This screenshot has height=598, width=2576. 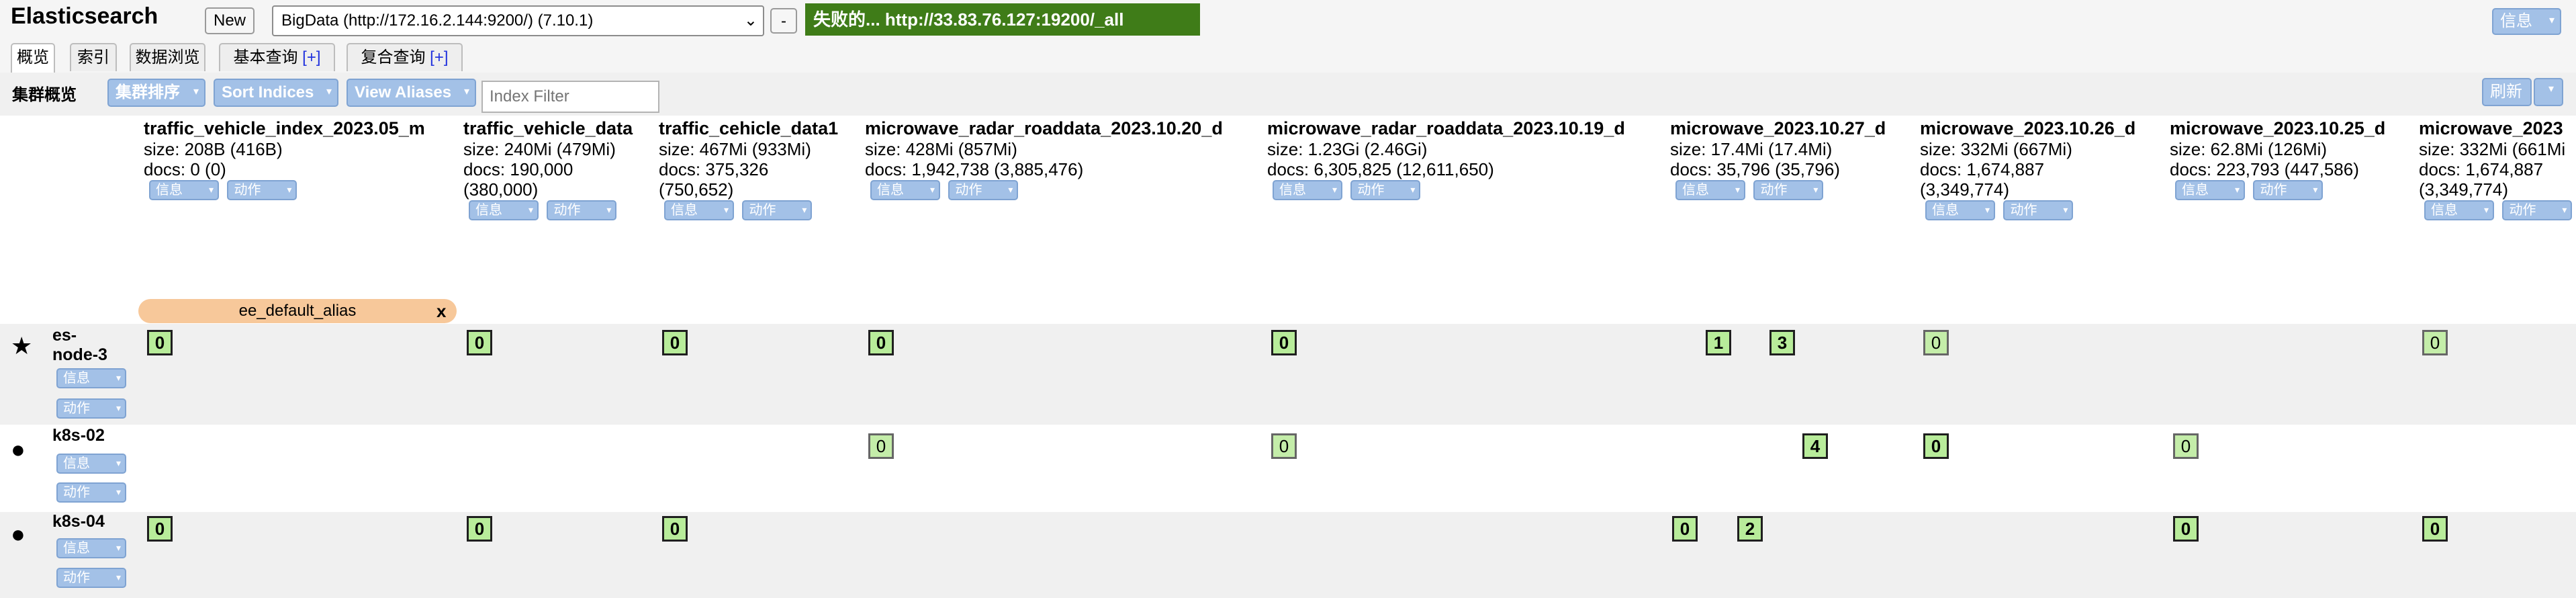 I want to click on sort-indices-button: Sort Indices ▾, so click(x=276, y=93).